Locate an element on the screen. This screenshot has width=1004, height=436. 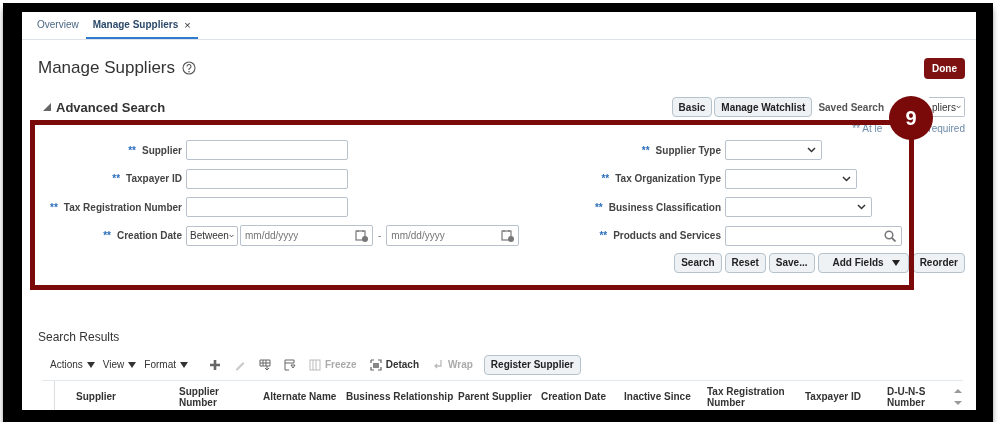
return-icon is located at coordinates (438, 364).